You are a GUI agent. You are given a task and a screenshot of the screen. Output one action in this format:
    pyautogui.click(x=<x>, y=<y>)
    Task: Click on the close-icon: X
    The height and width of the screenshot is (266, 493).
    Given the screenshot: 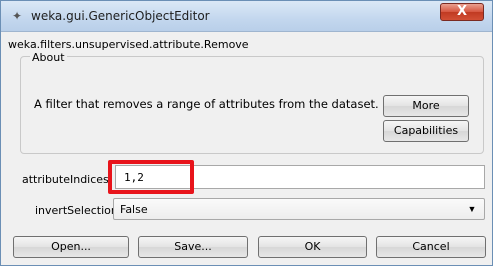 What is the action you would take?
    pyautogui.click(x=462, y=11)
    